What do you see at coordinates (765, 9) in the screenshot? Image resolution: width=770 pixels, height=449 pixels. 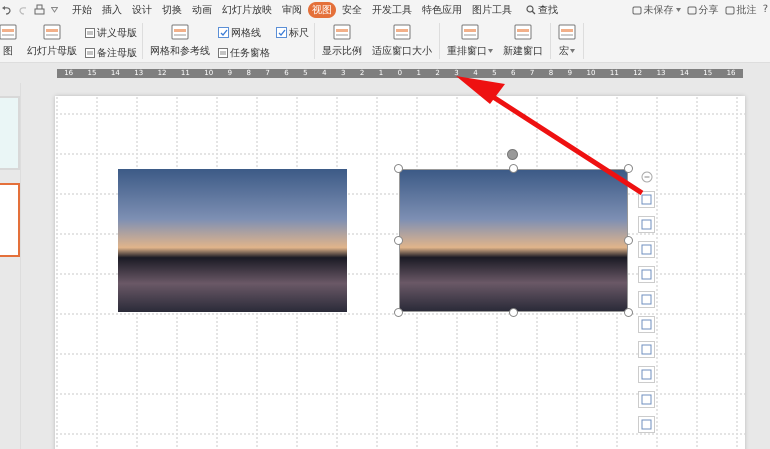 I see `help-button: ?` at bounding box center [765, 9].